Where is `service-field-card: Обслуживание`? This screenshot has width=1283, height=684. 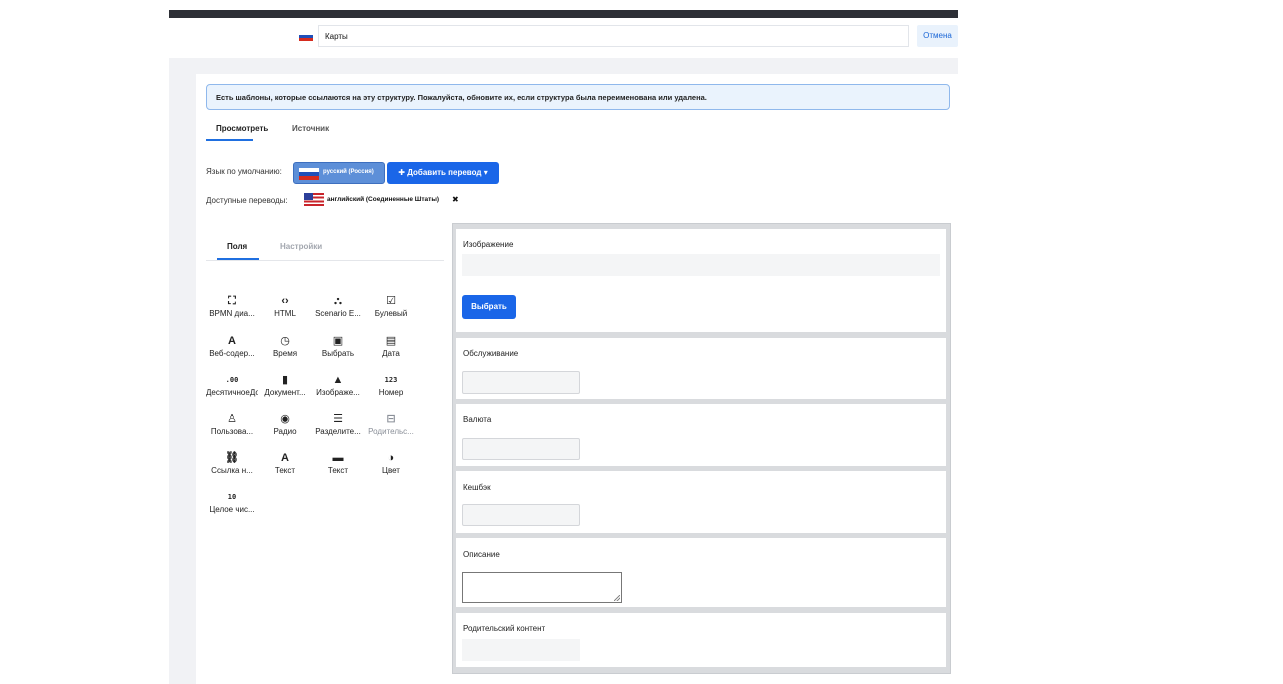 service-field-card: Обслуживание is located at coordinates (701, 368).